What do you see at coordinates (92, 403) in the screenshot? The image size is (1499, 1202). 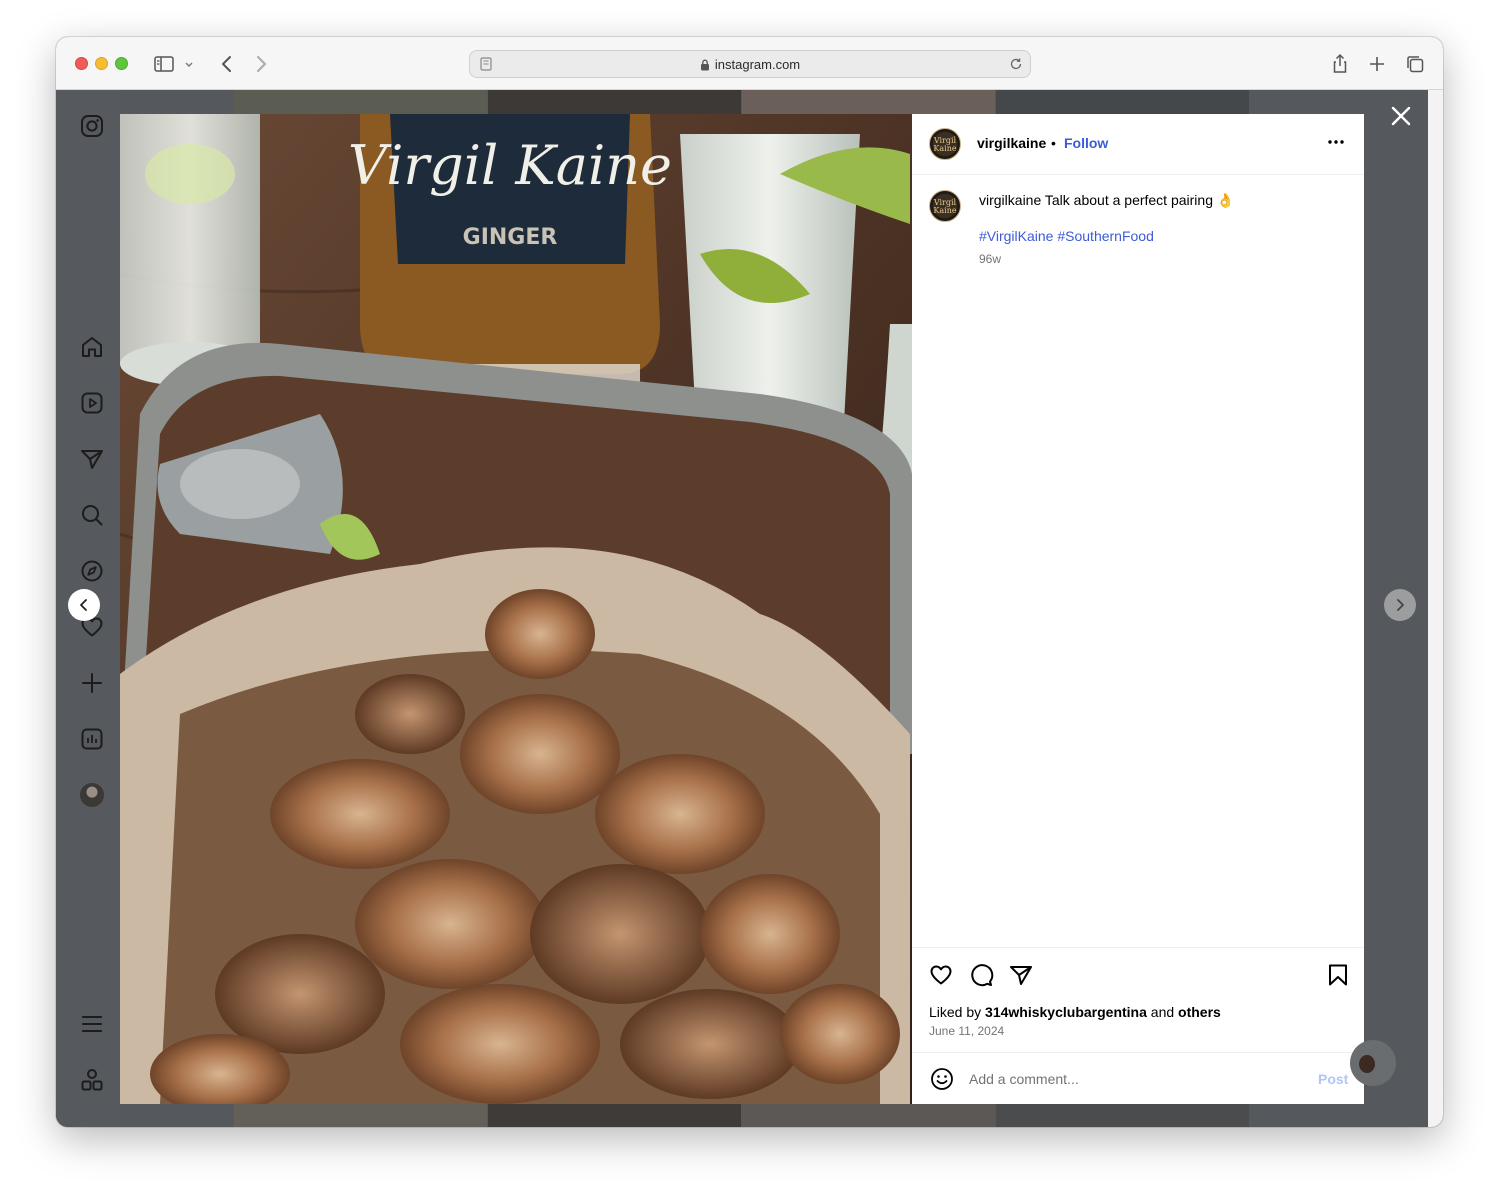 I see `reels-icon` at bounding box center [92, 403].